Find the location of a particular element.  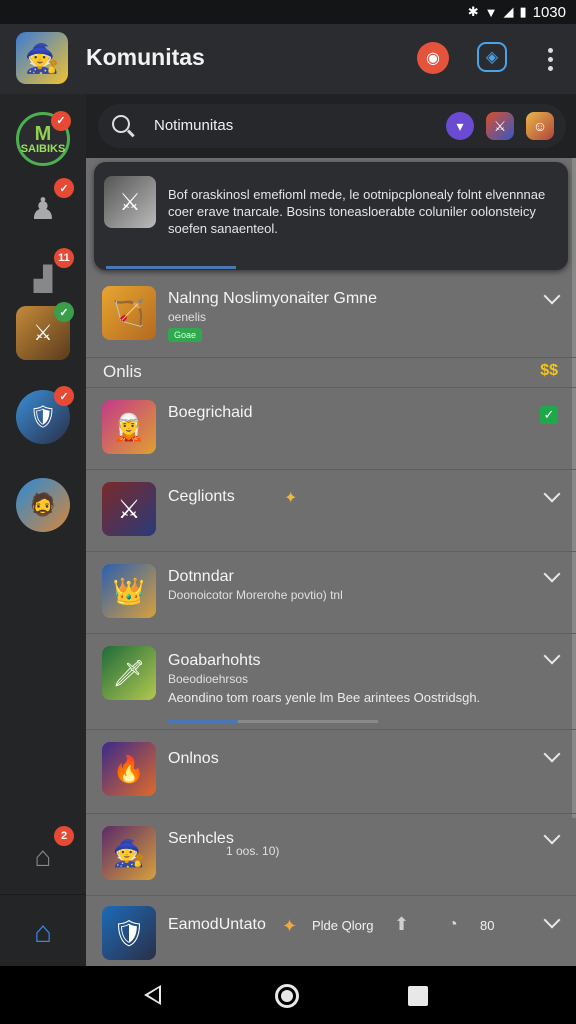

knight-icon: ⚔ is located at coordinates (130, 202).